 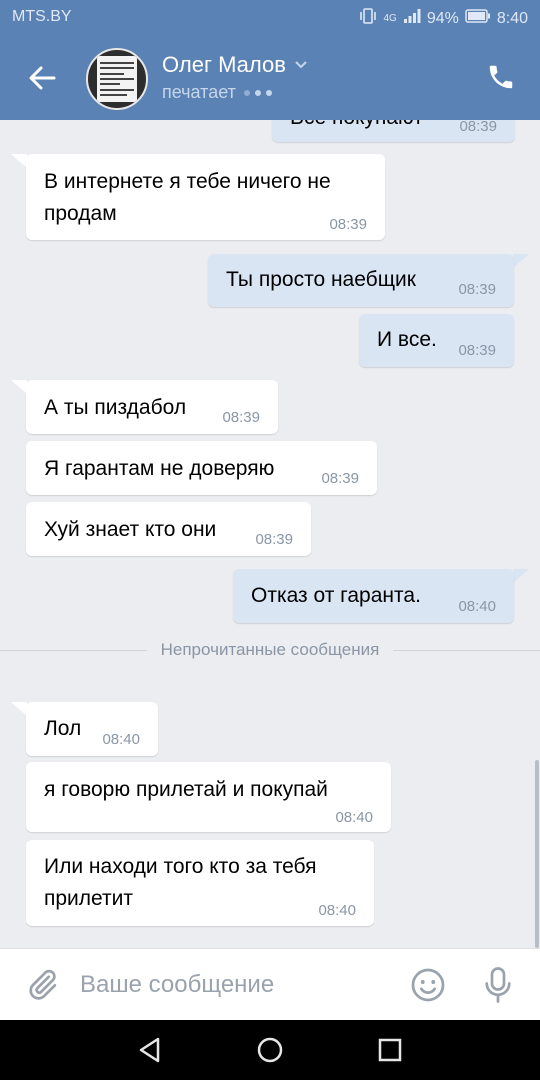 What do you see at coordinates (92, 729) in the screenshot?
I see `message-incoming: Лол 08:40` at bounding box center [92, 729].